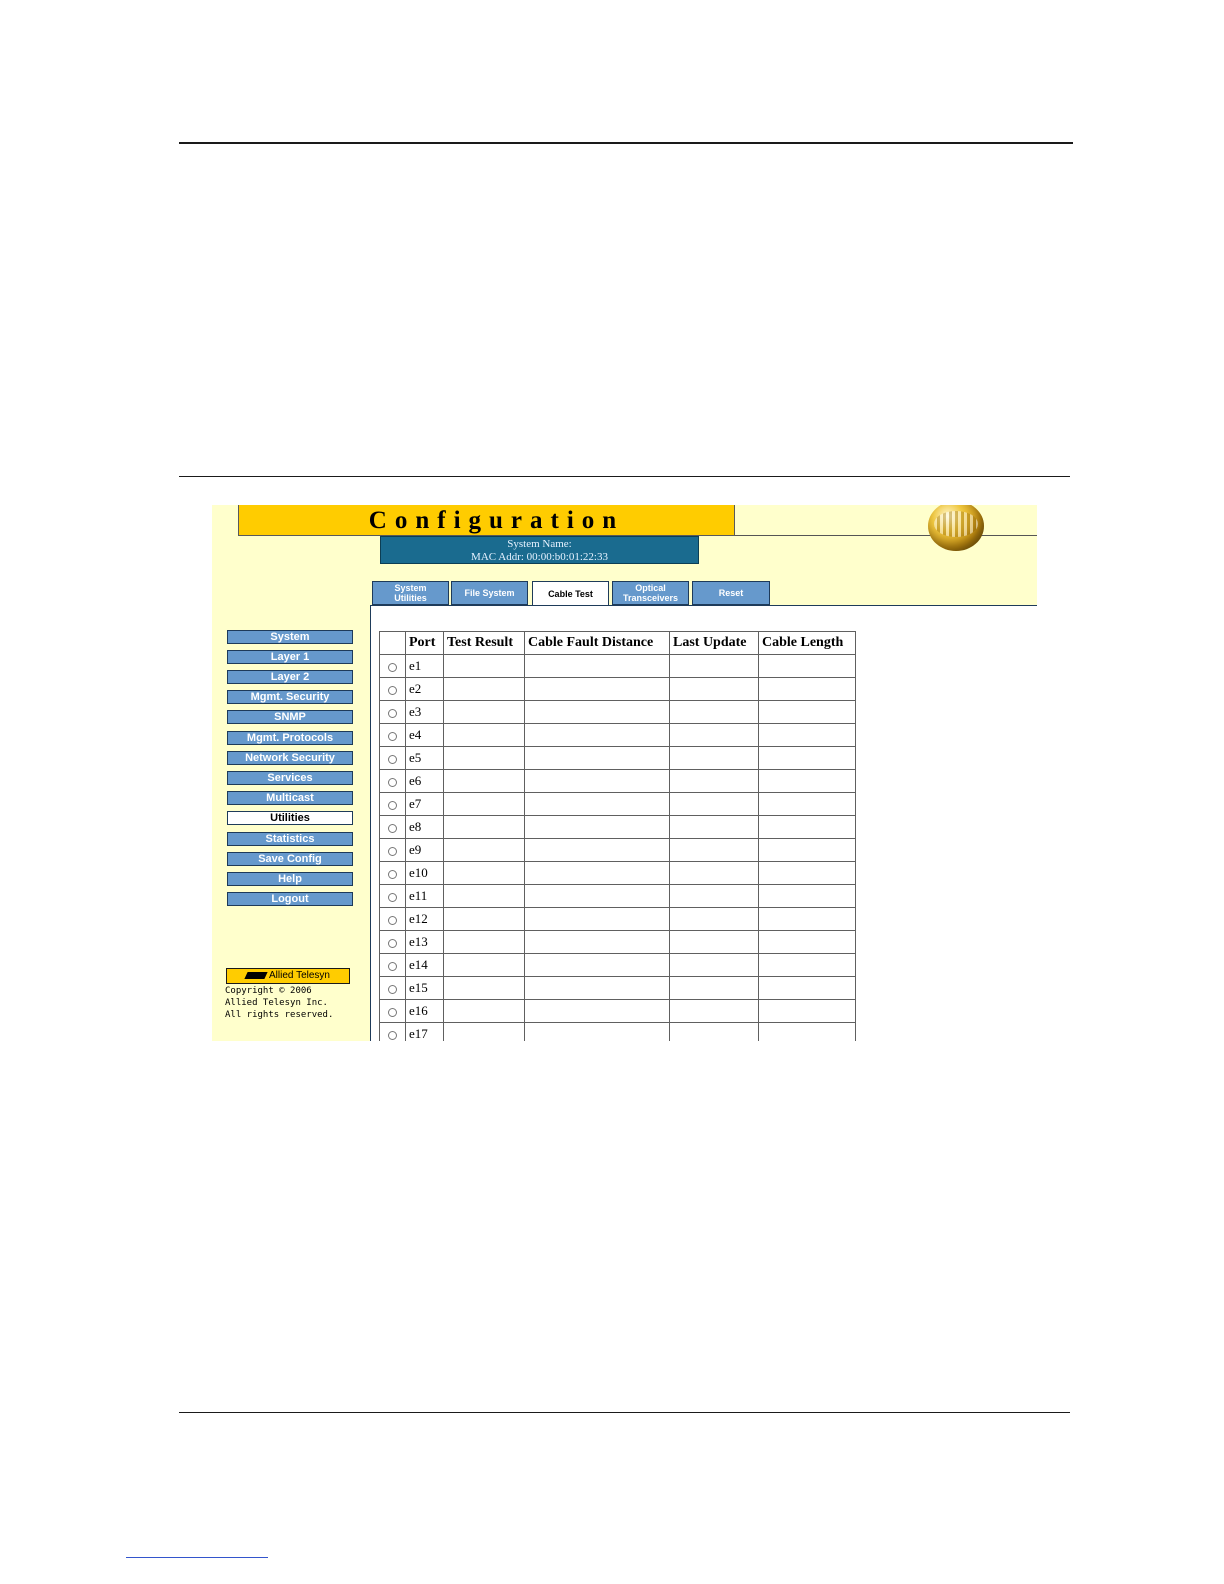  I want to click on tab-optical-transceivers: Optical Transceivers, so click(650, 593).